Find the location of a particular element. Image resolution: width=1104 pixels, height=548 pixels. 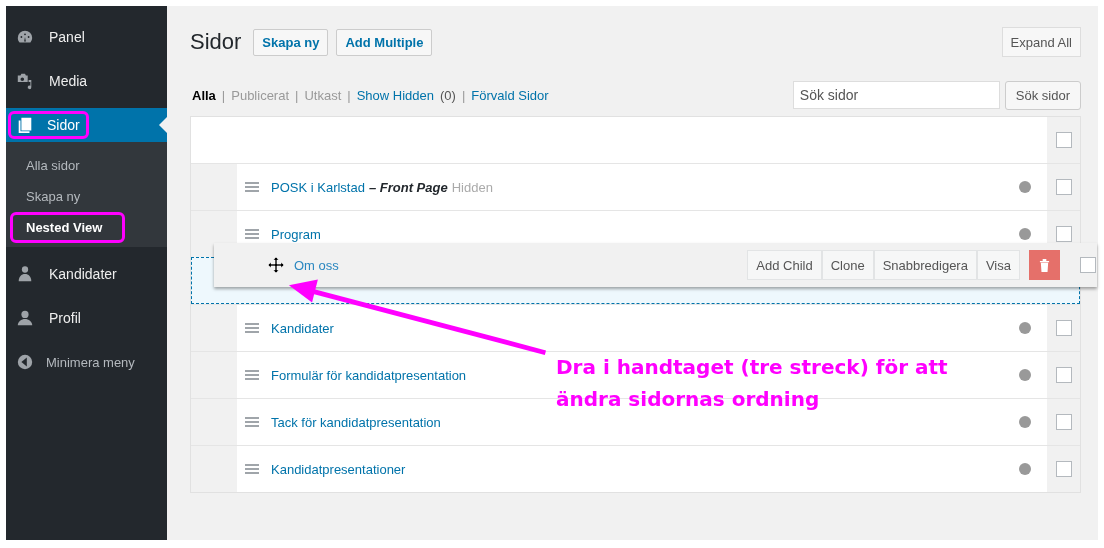

submenu-item: Nested View is located at coordinates (67, 227).